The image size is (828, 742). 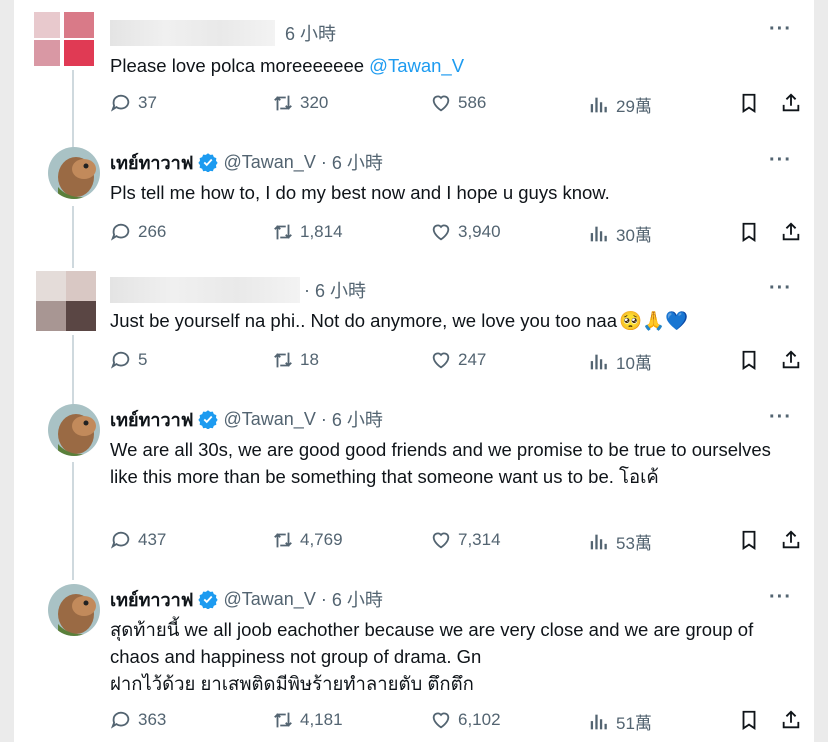 What do you see at coordinates (472, 102) in the screenshot?
I see `like-count: 586` at bounding box center [472, 102].